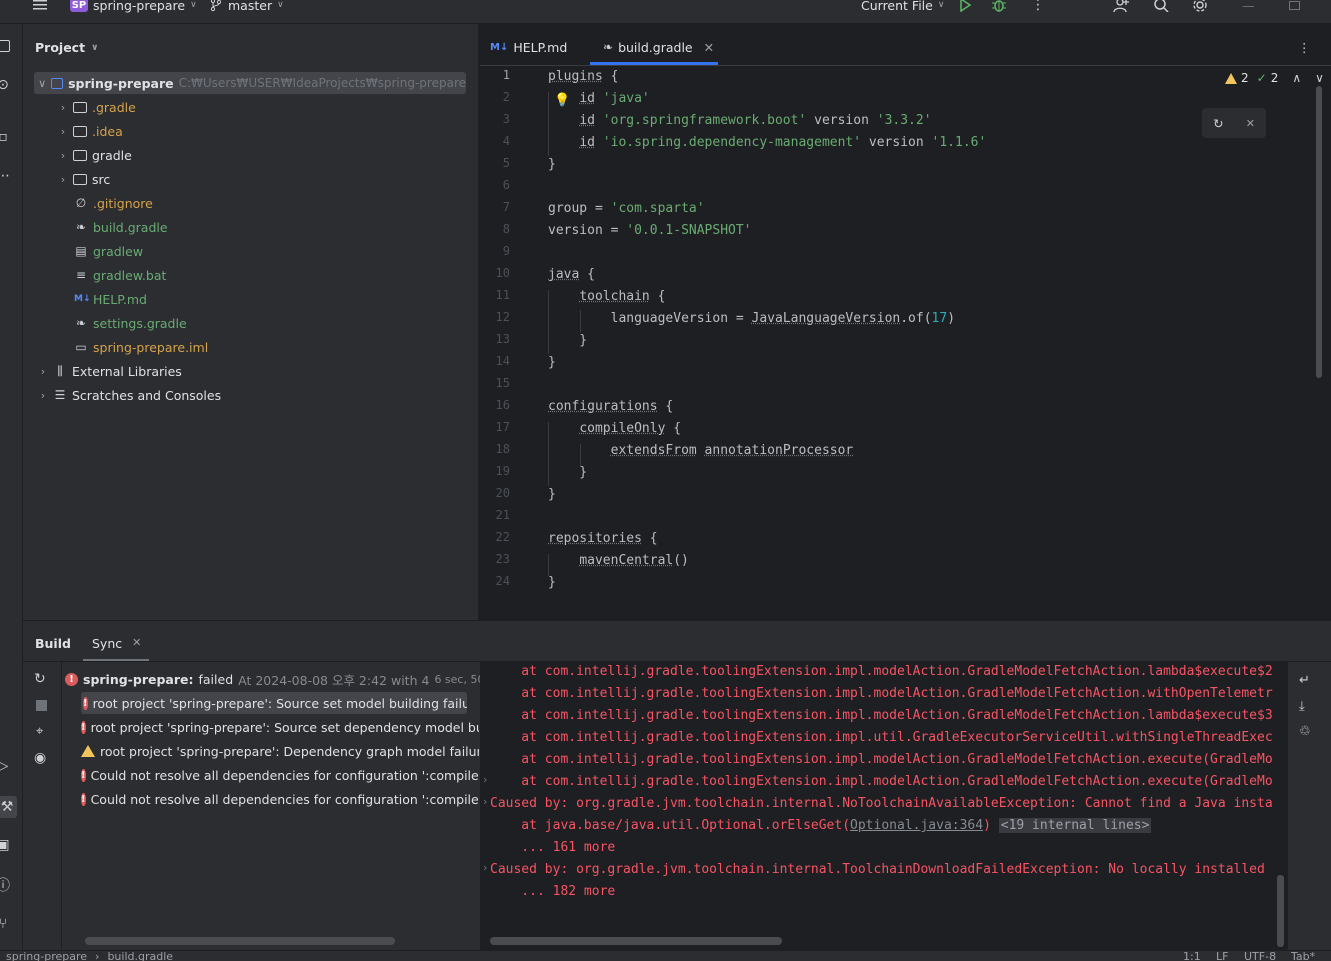 Image resolution: width=1331 pixels, height=961 pixels. What do you see at coordinates (1200, 6) in the screenshot?
I see `settings-gear-icon` at bounding box center [1200, 6].